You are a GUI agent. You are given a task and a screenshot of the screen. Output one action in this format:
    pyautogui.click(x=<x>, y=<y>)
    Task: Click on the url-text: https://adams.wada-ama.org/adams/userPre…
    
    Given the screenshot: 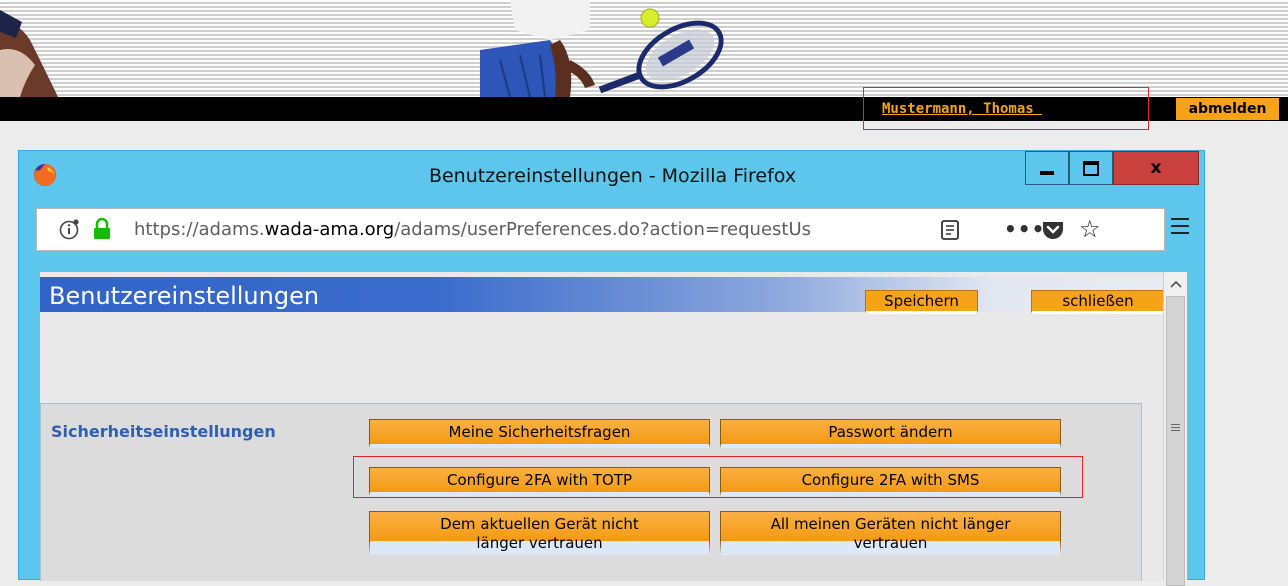 What is the action you would take?
    pyautogui.click(x=534, y=229)
    